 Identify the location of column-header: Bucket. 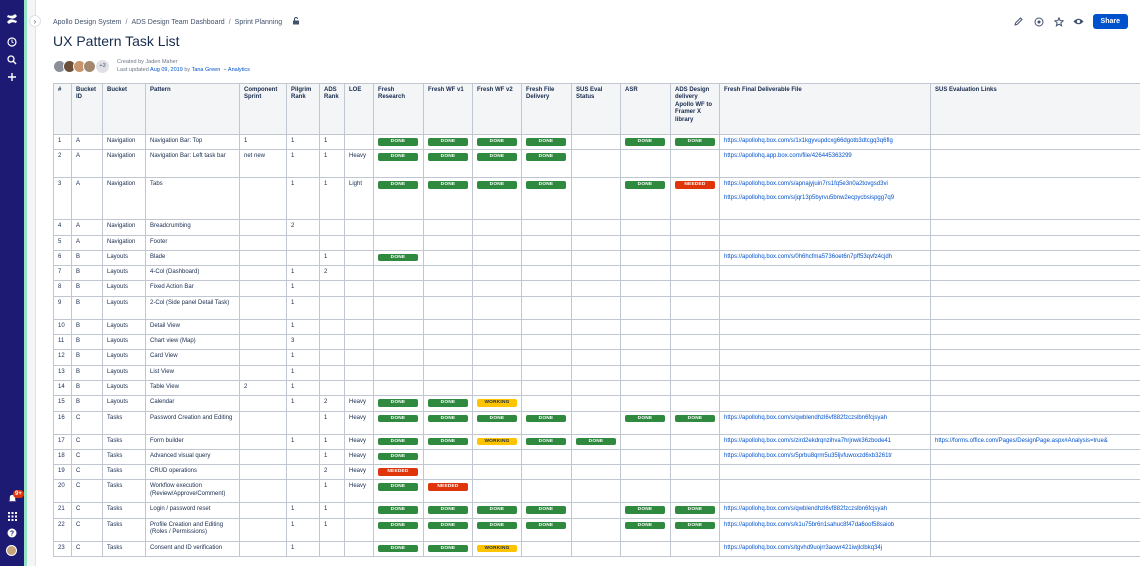
(124, 109).